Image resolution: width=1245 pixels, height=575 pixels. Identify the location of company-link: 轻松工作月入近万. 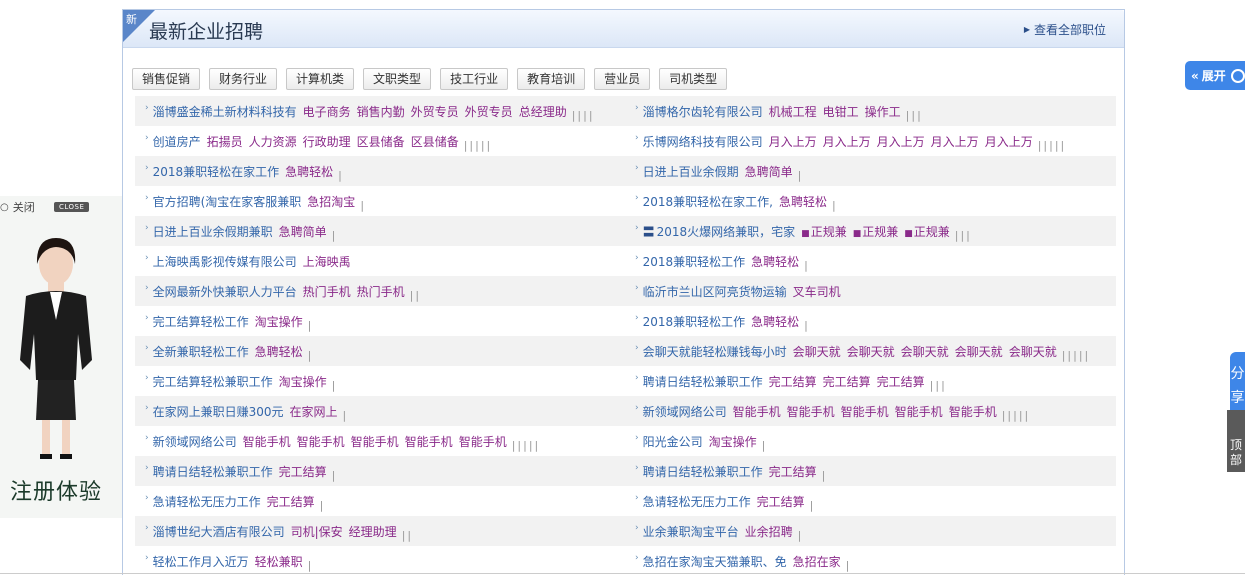
(201, 561).